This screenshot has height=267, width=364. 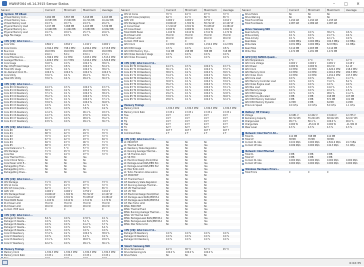 What do you see at coordinates (328, 173) in the screenshot?
I see `maximum-value: 0` at bounding box center [328, 173].